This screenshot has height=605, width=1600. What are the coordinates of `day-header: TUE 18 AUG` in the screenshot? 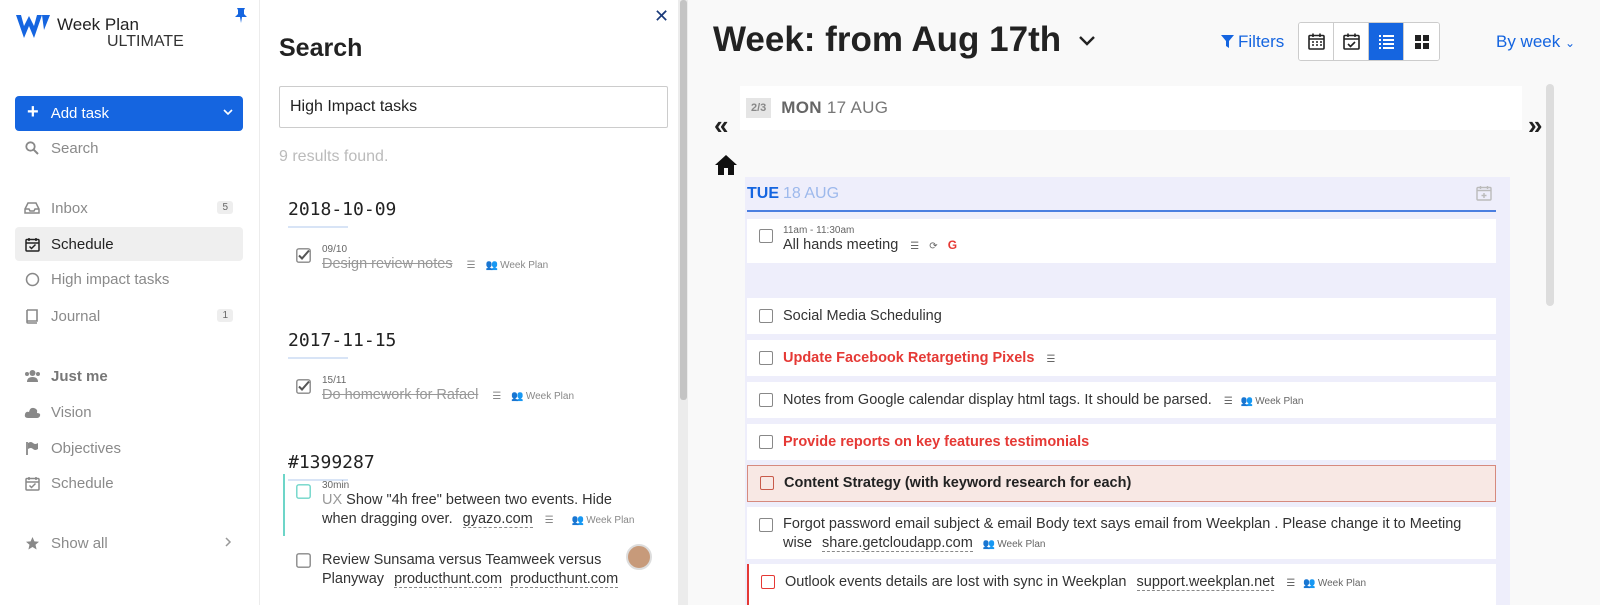 It's located at (1127, 194).